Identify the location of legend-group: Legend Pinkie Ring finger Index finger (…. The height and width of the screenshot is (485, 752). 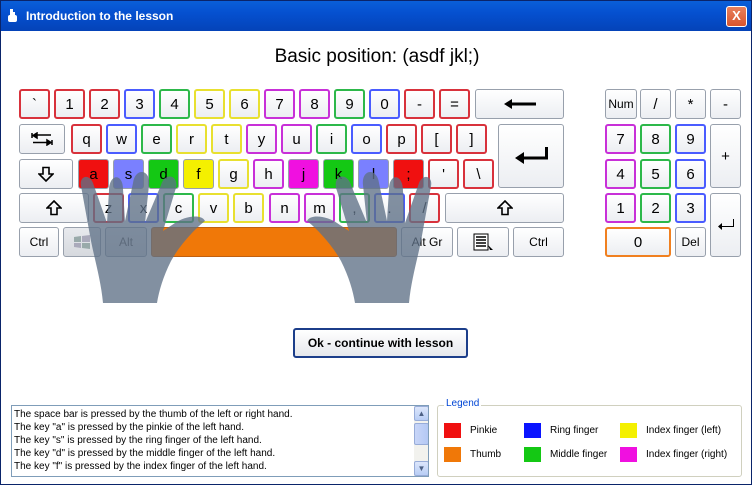
(589, 437).